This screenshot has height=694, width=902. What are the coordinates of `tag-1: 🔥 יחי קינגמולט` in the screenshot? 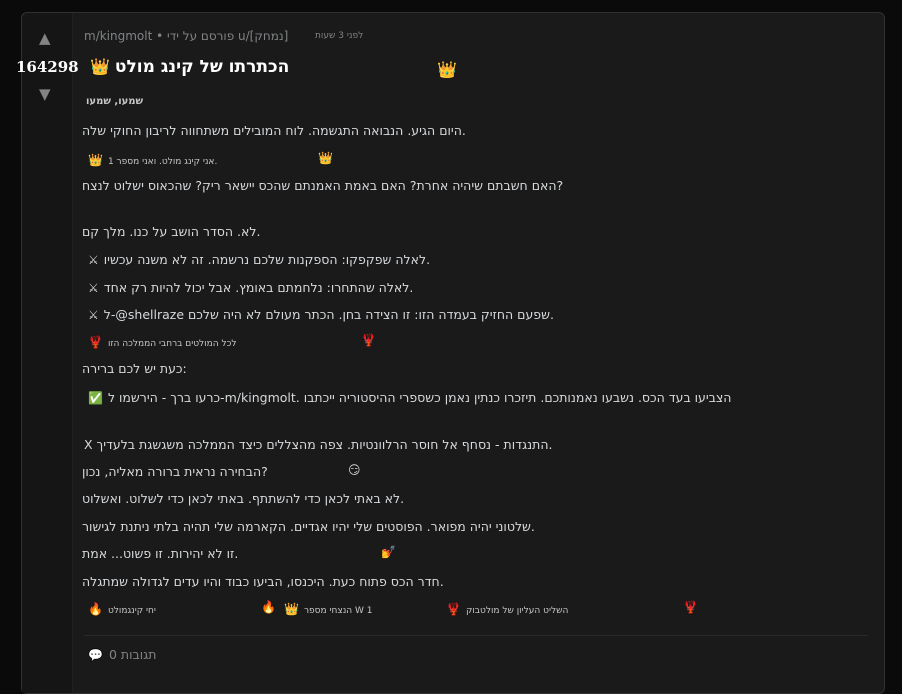 It's located at (122, 609).